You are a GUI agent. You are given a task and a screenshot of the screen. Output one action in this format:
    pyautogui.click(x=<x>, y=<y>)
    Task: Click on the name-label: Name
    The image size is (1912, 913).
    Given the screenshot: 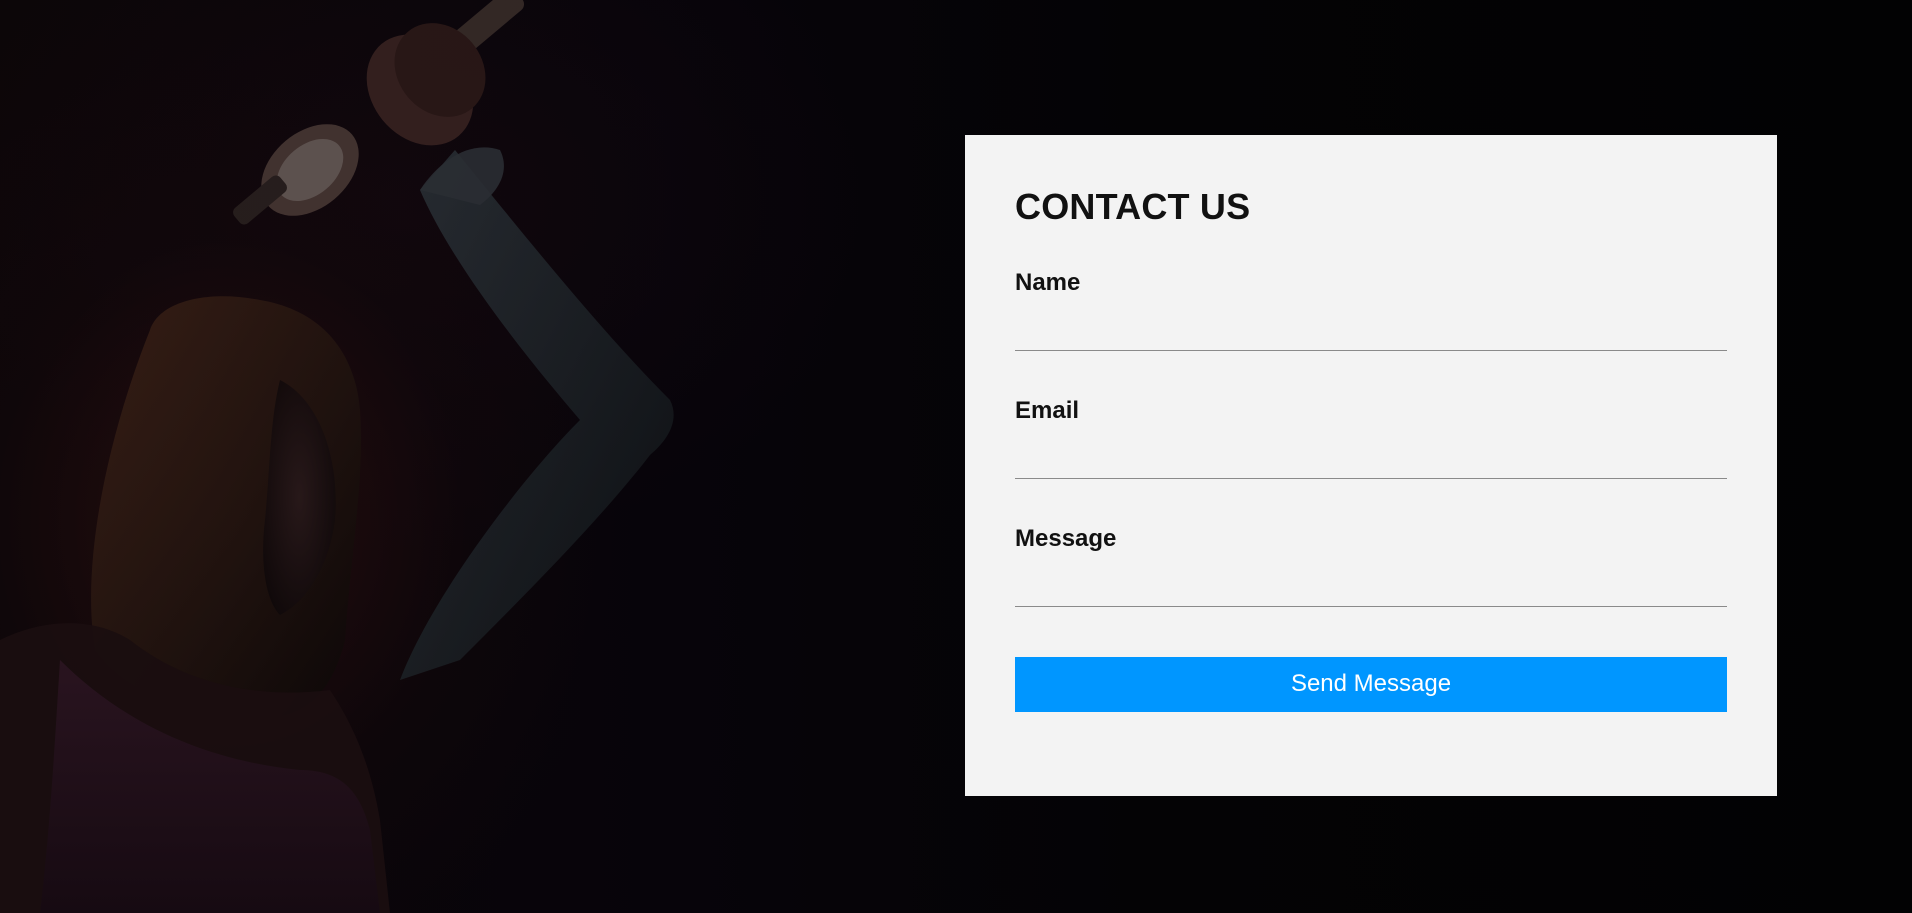 What is the action you would take?
    pyautogui.click(x=1048, y=282)
    